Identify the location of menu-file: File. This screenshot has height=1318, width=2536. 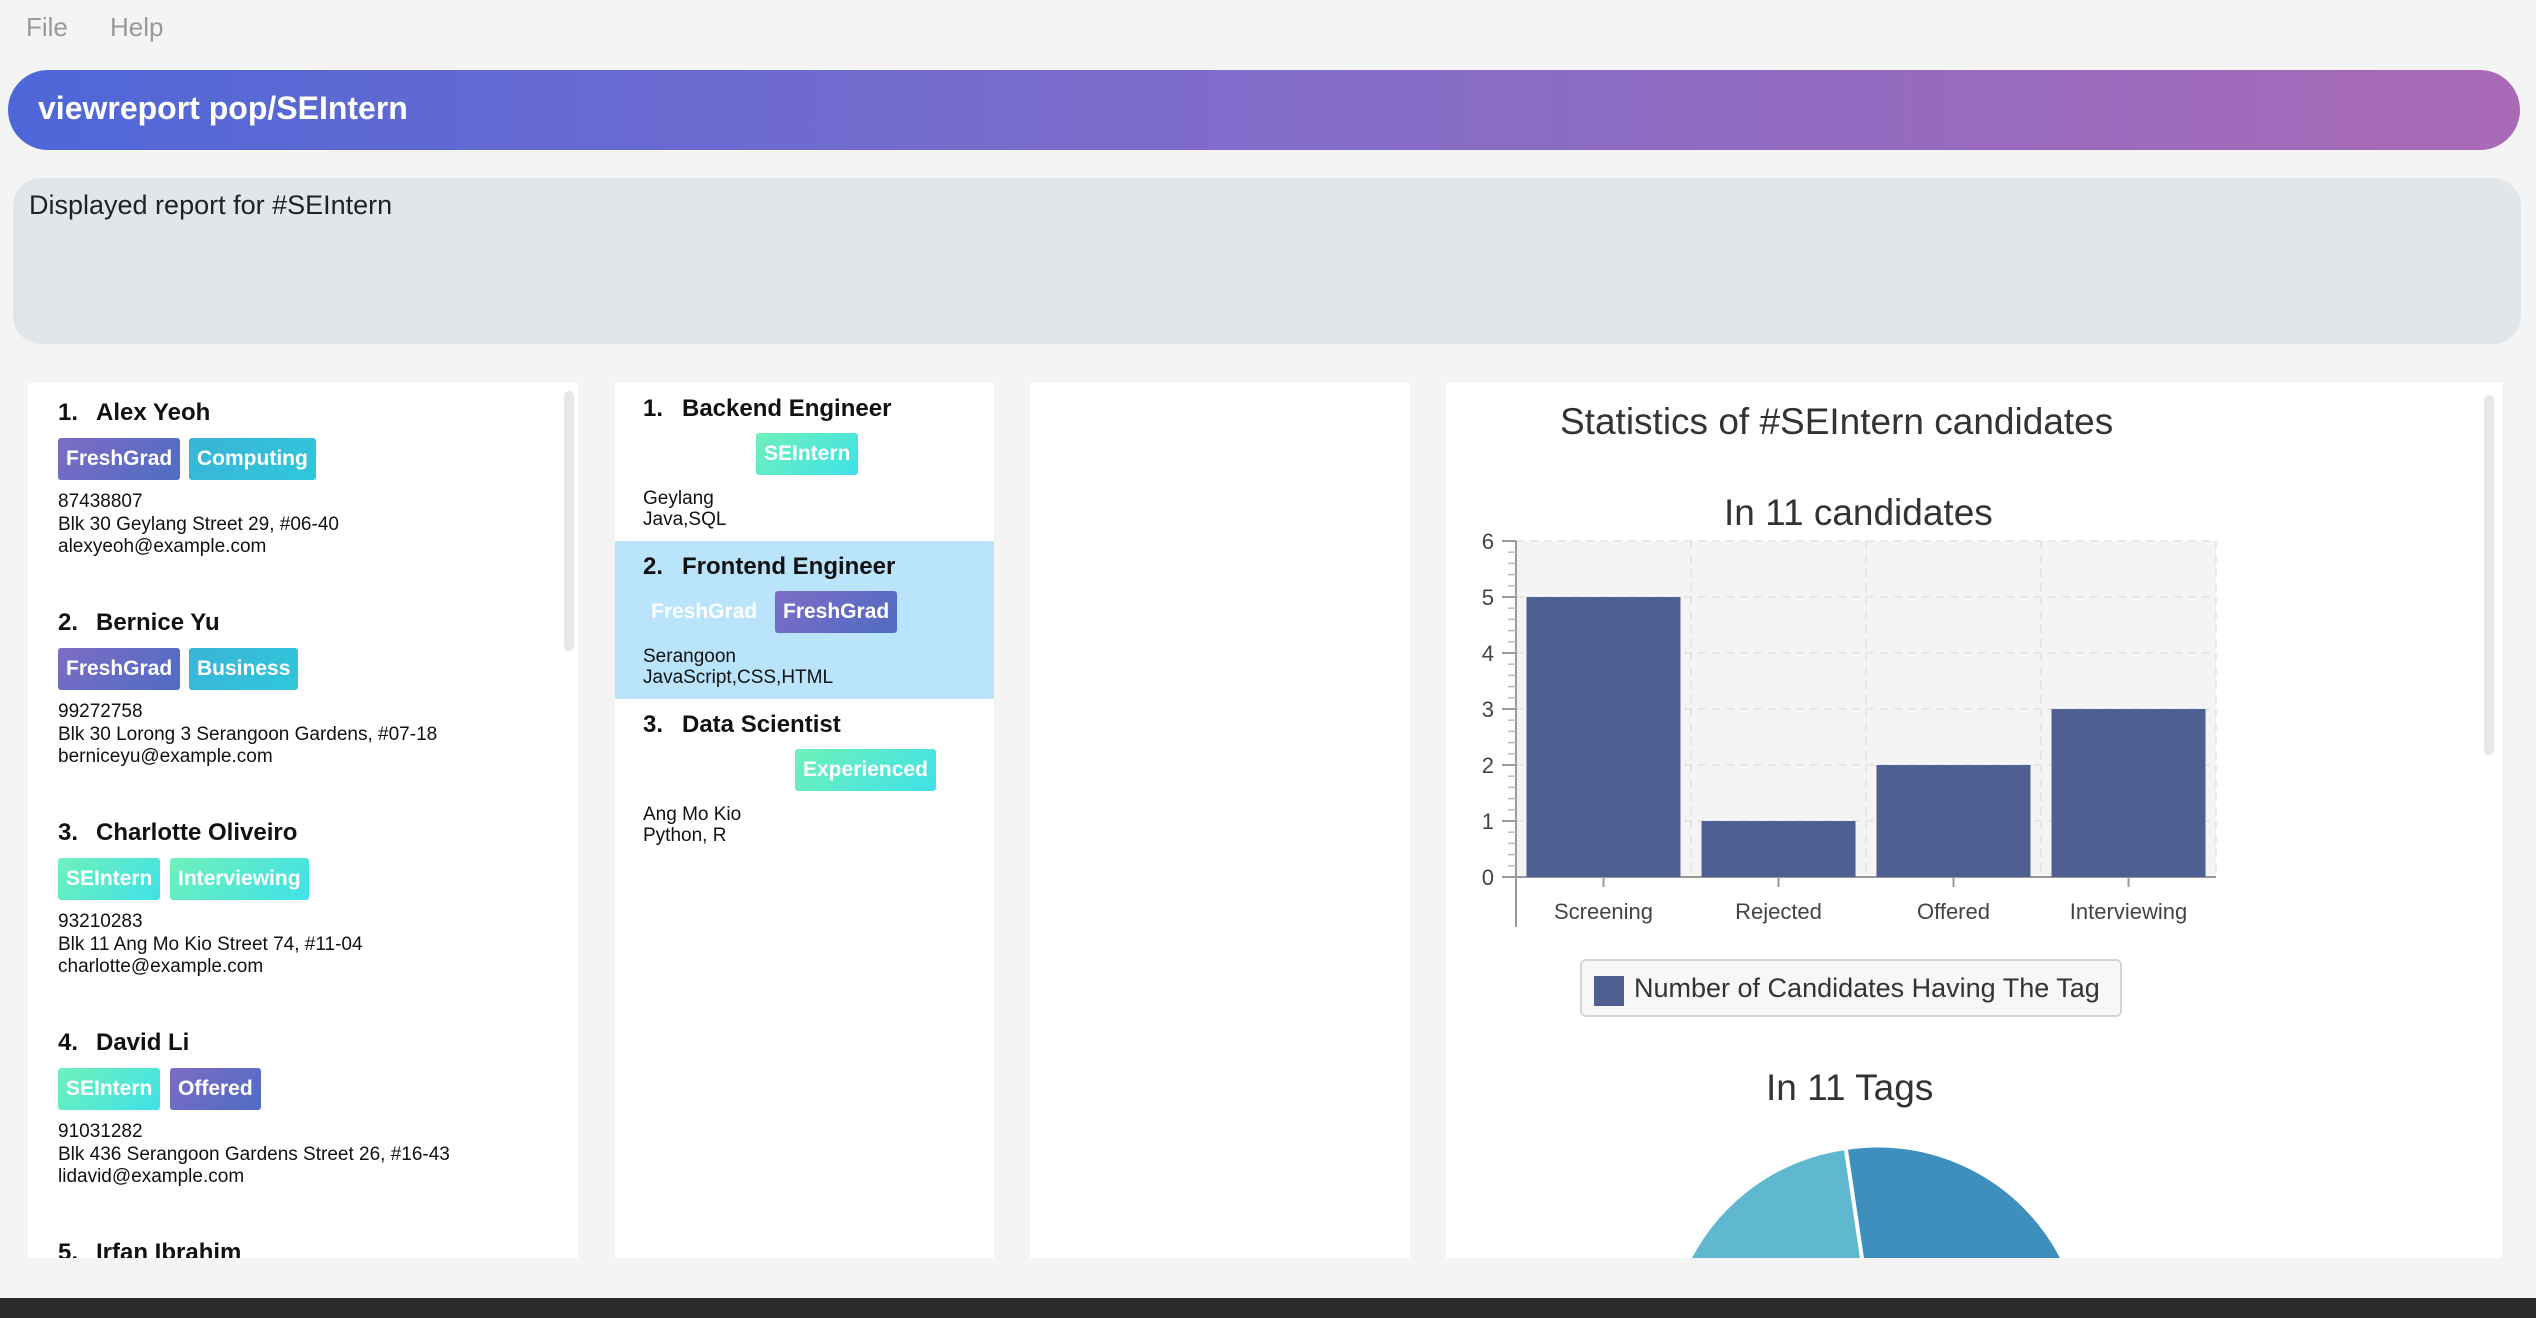
(47, 27).